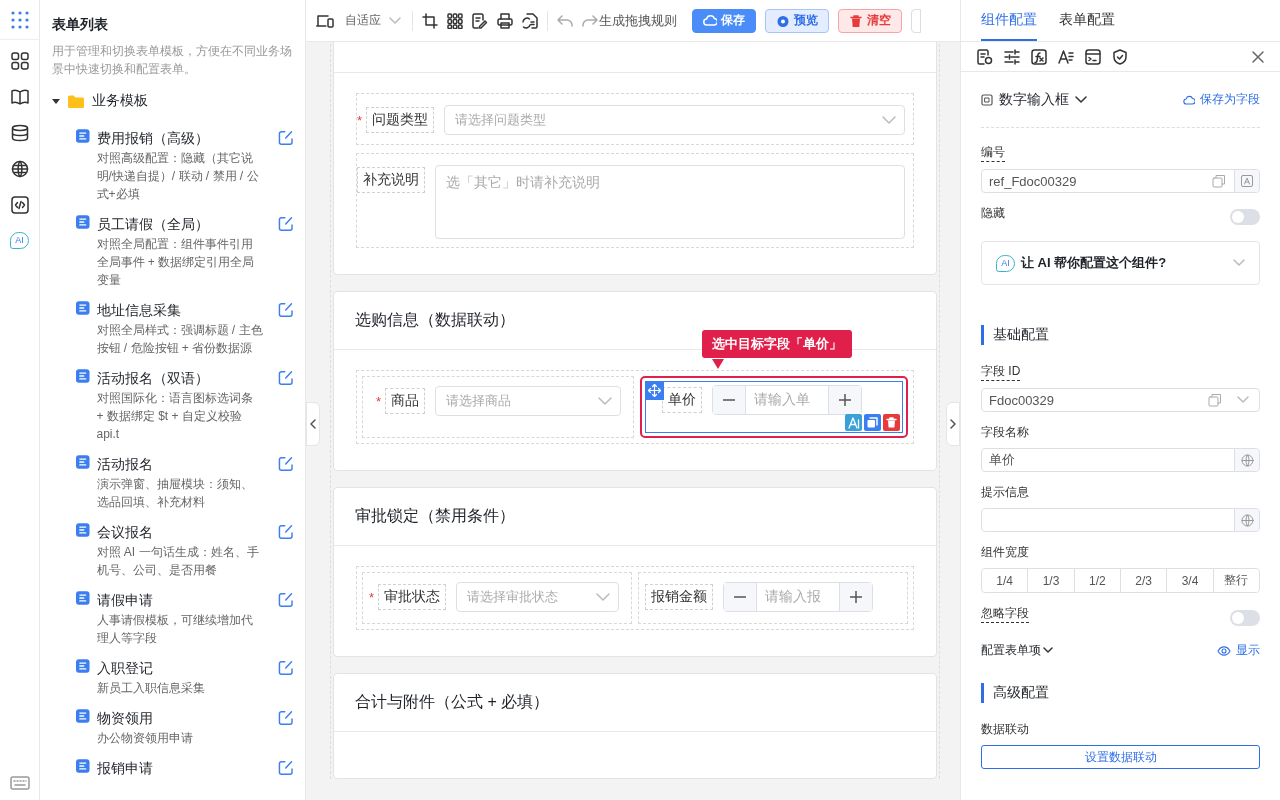 The image size is (1280, 800). Describe the element at coordinates (56, 101) in the screenshot. I see `caret-icon` at that location.